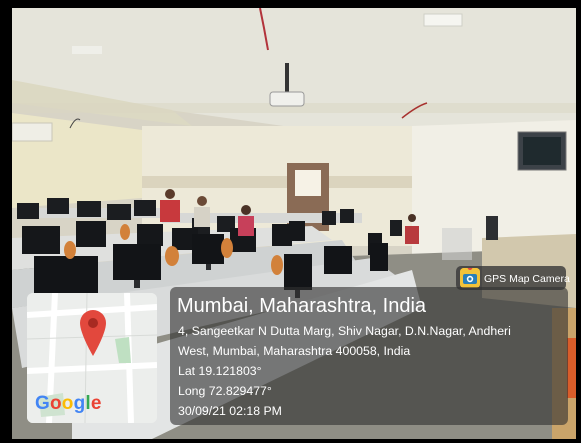 The image size is (581, 443). I want to click on gps-map-camera-icon, so click(470, 278).